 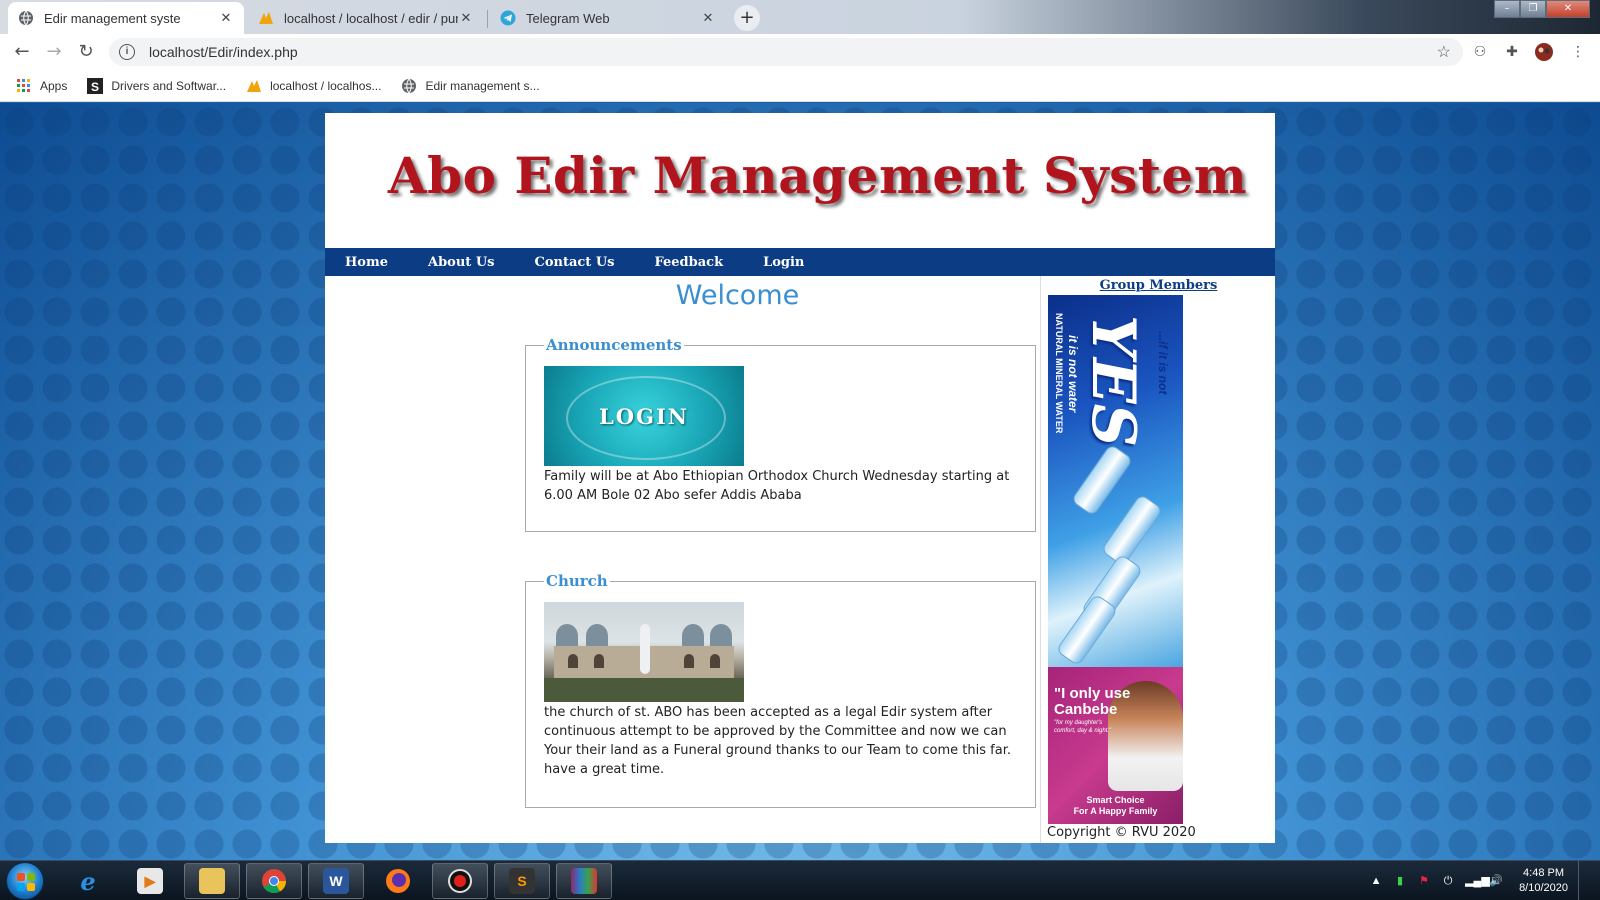 What do you see at coordinates (1507, 9) in the screenshot?
I see `minimize-icon: –` at bounding box center [1507, 9].